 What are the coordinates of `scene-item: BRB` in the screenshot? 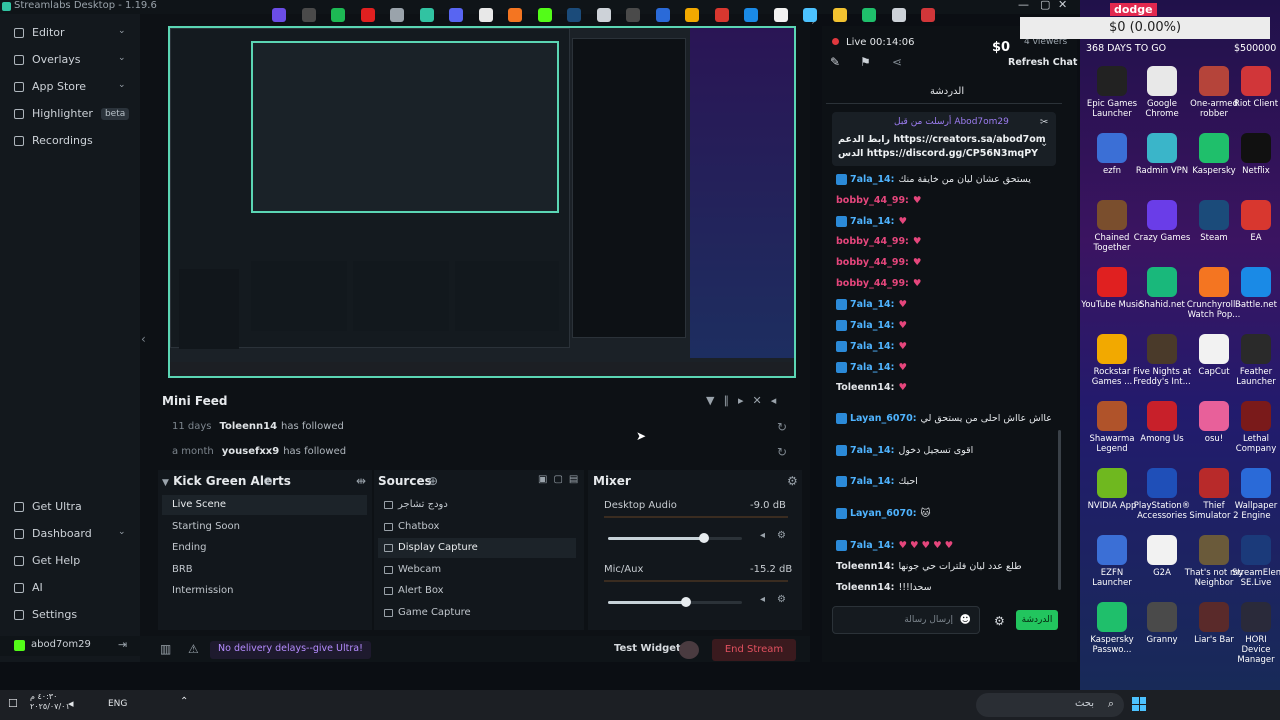 It's located at (264, 570).